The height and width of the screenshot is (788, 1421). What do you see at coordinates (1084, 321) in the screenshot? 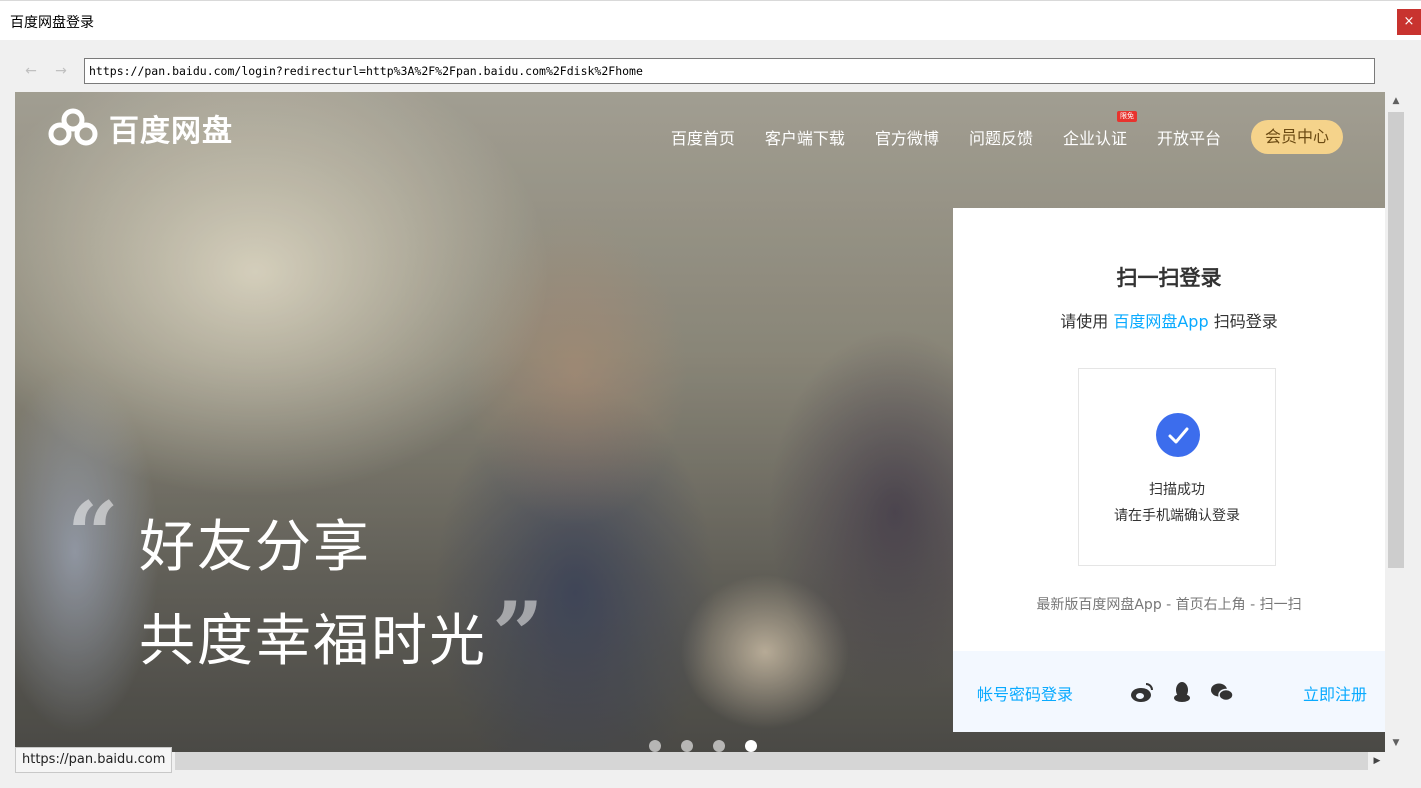
I see `login-sub-prefix: 请使用` at bounding box center [1084, 321].